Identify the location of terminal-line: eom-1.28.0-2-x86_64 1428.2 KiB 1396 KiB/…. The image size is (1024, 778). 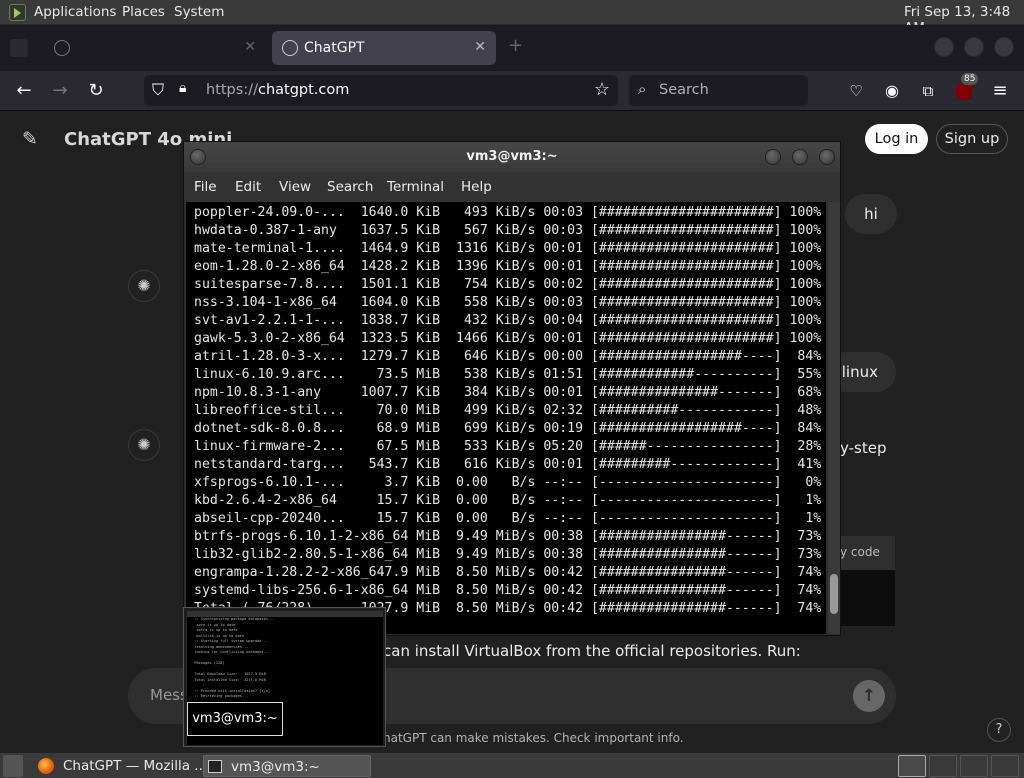
(508, 266).